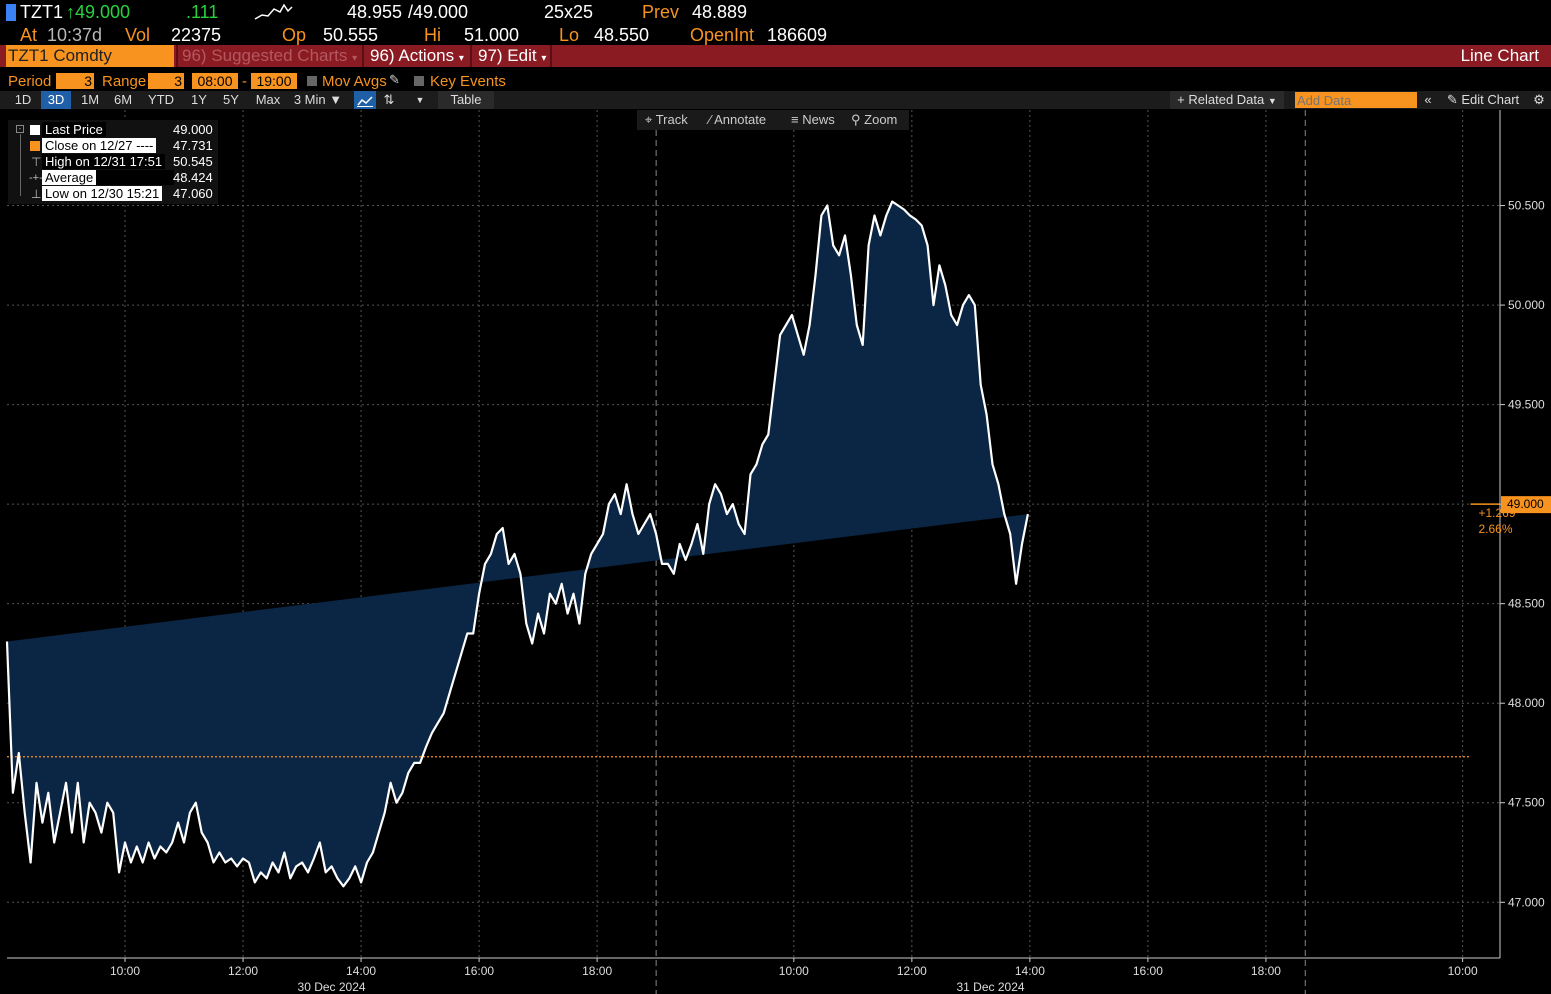  What do you see at coordinates (438, 12) in the screenshot?
I see `ask: /49.000` at bounding box center [438, 12].